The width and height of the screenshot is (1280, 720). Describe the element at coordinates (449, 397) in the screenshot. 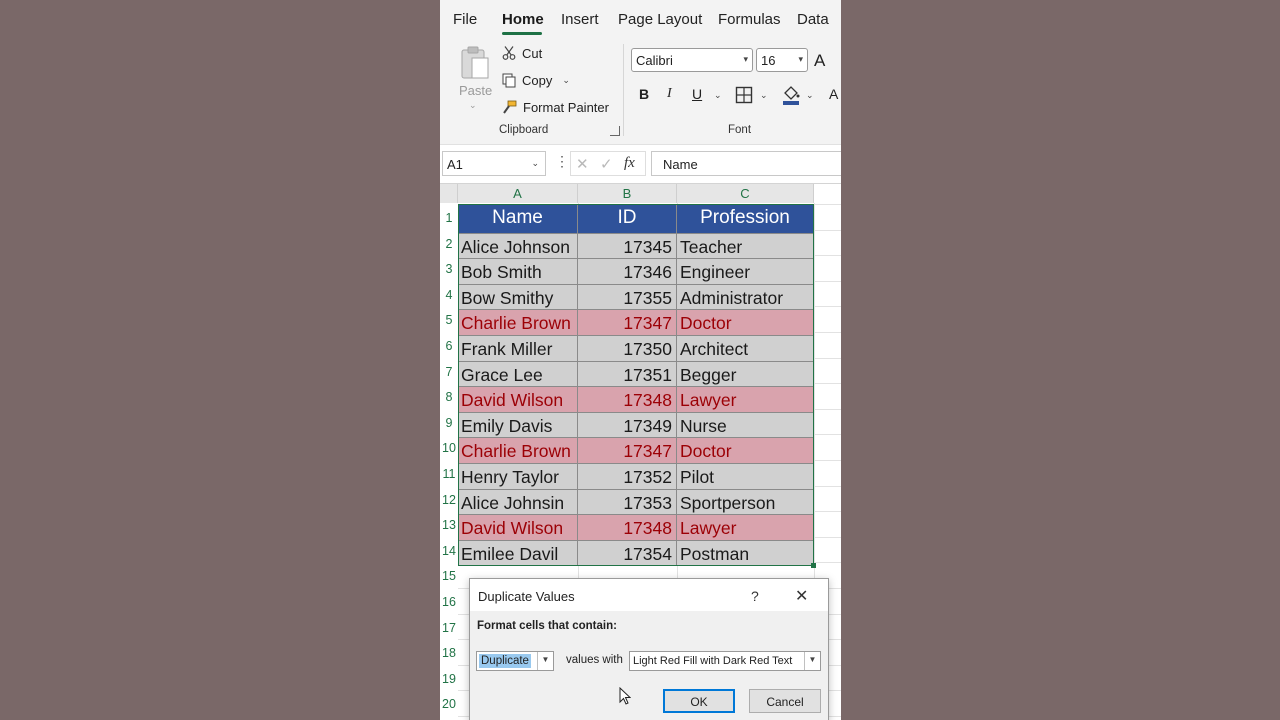

I see `row-header-8: 8` at that location.